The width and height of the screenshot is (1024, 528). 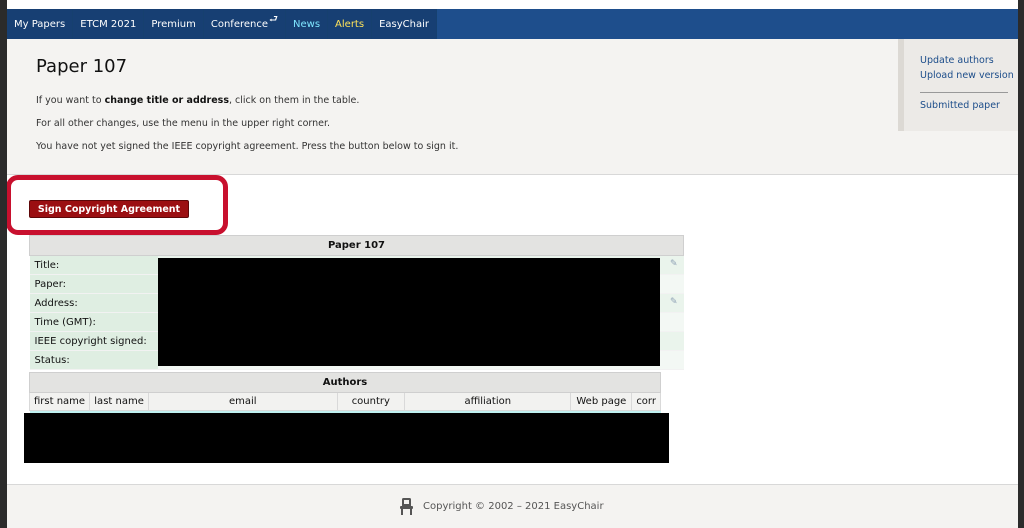 I want to click on column-header-corr: corr, so click(x=646, y=401).